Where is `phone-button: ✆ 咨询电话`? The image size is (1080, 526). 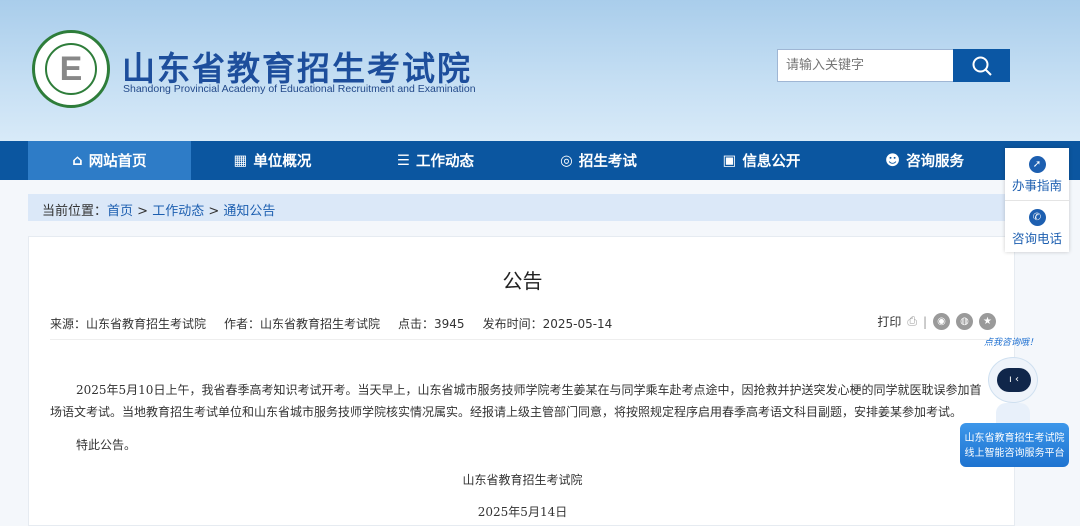
phone-button: ✆ 咨询电话 is located at coordinates (1037, 226).